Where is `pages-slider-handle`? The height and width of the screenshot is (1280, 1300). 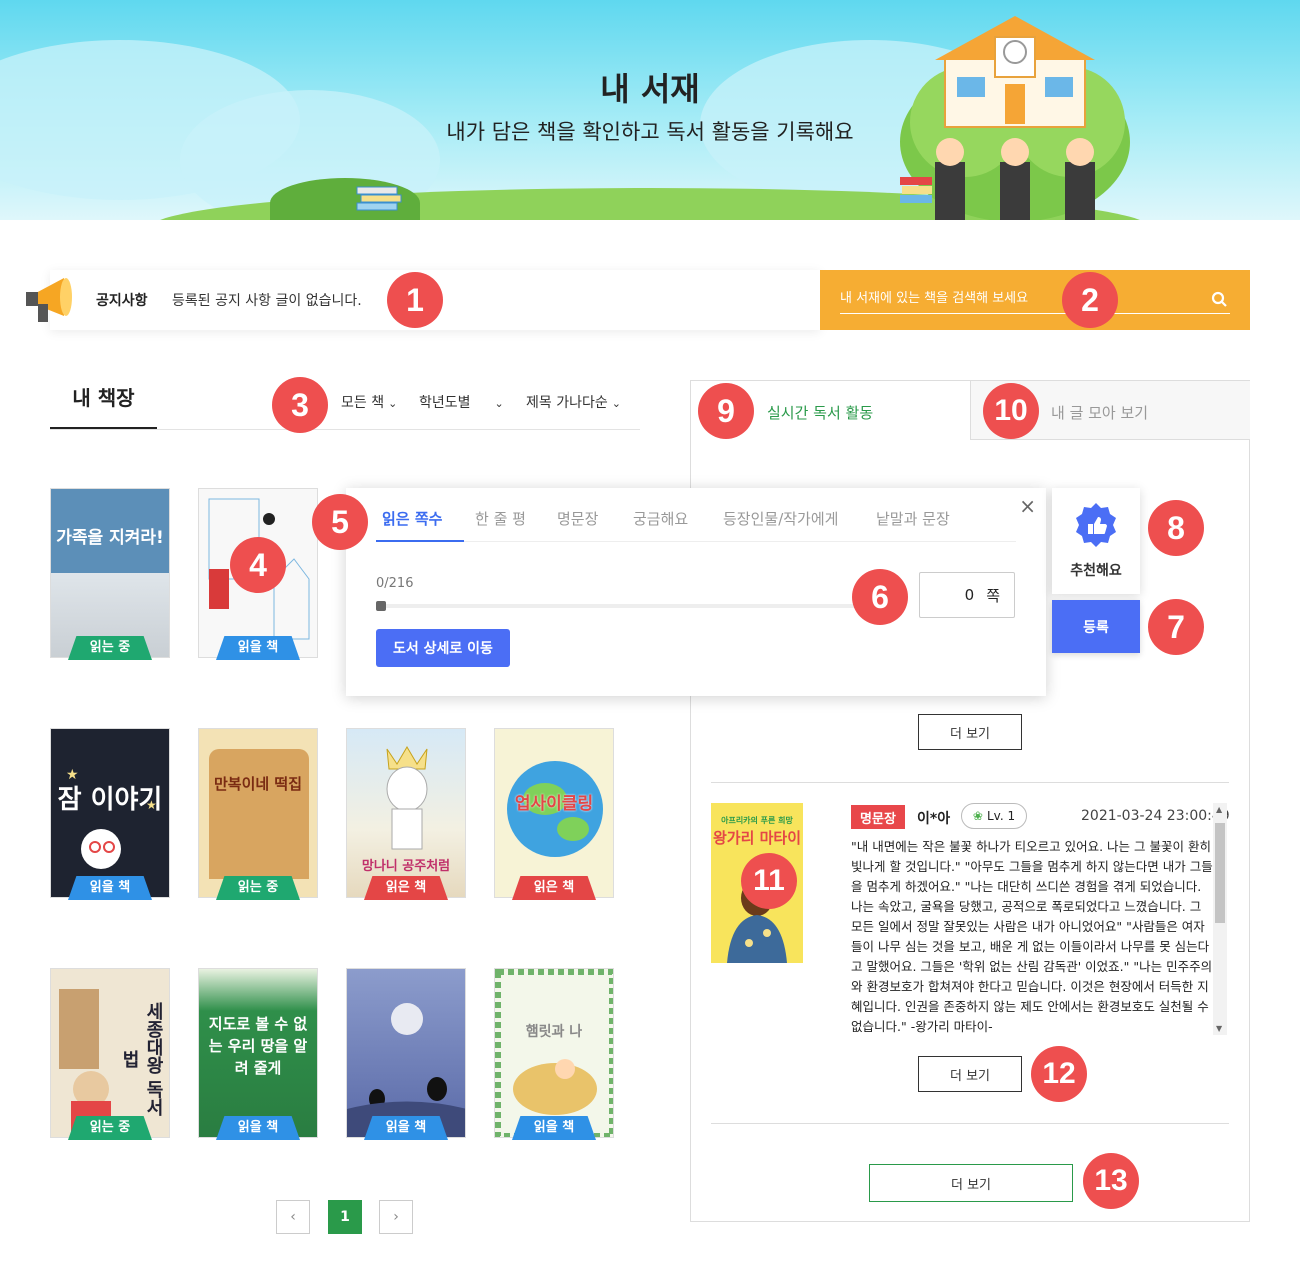 pages-slider-handle is located at coordinates (381, 606).